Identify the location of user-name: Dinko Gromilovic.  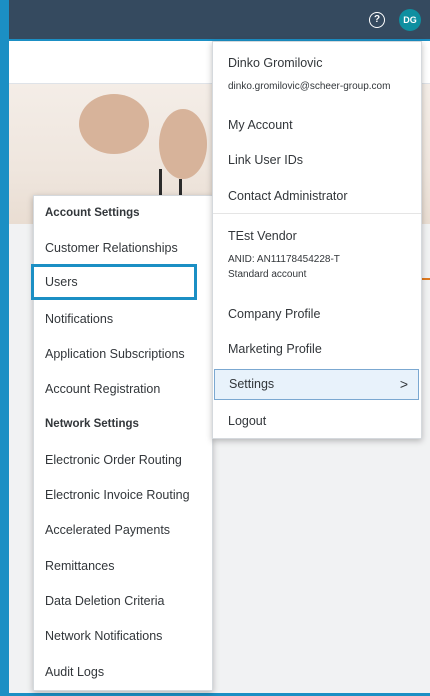
(275, 63).